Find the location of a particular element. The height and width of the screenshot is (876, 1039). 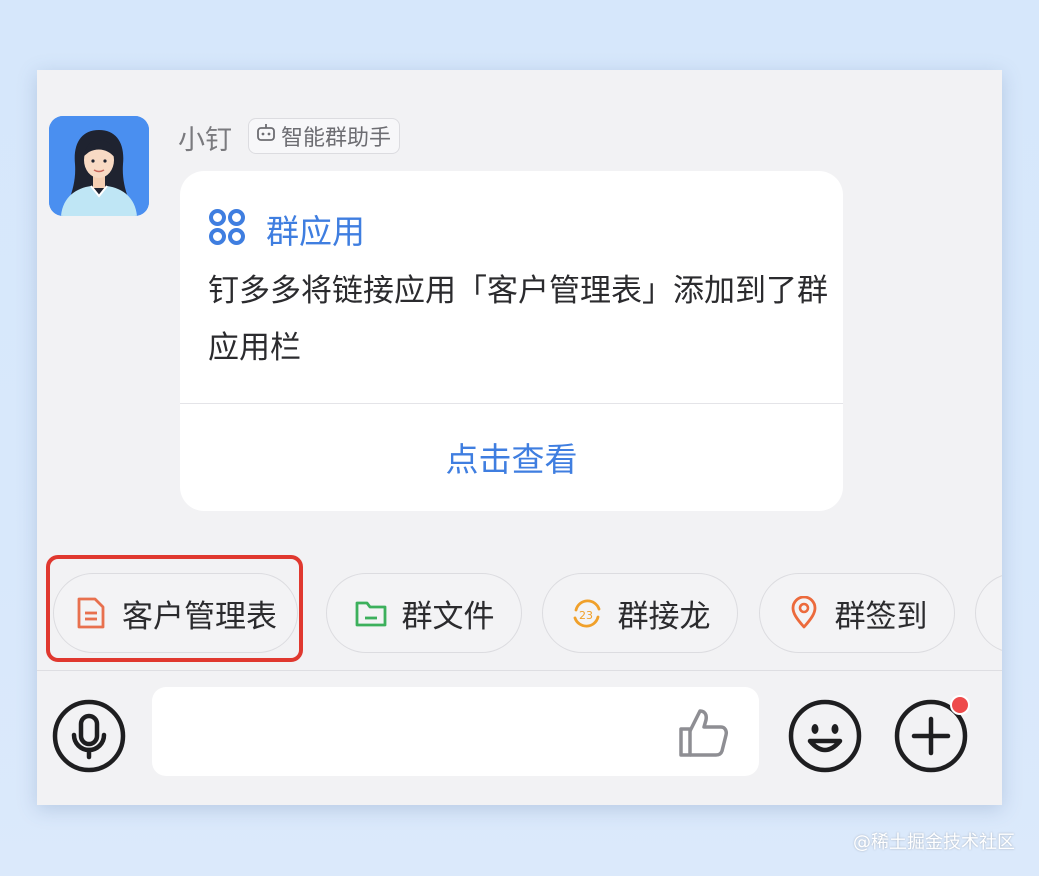

chip-customer-table: 客户管理表 is located at coordinates (175, 613).